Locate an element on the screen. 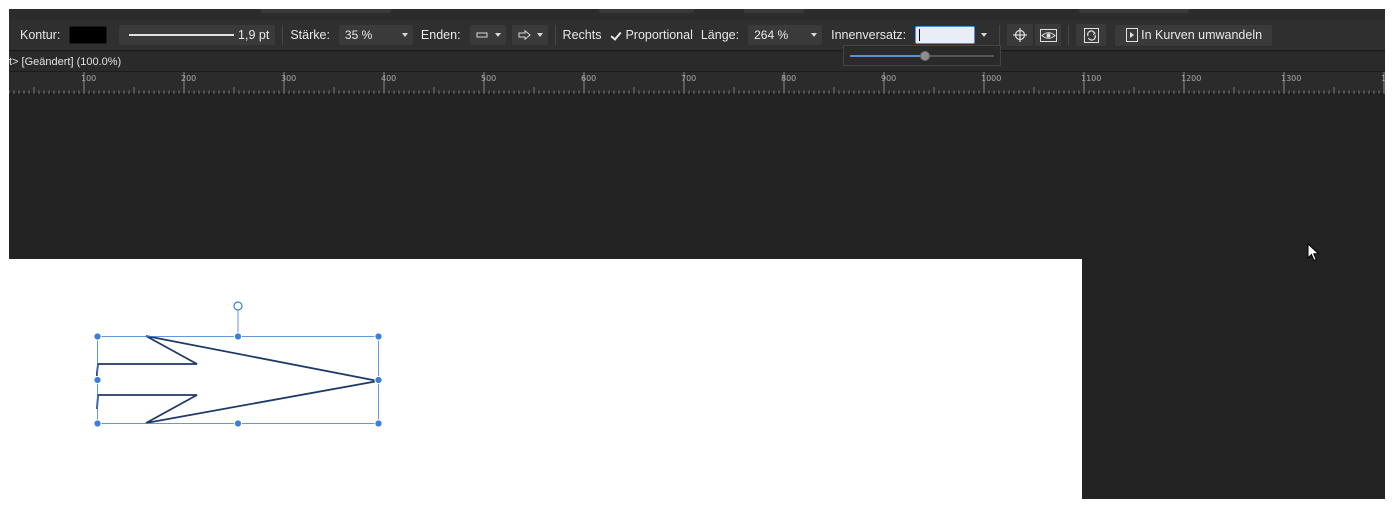 This screenshot has height=507, width=1393. resize-handle-bottom-left is located at coordinates (97, 423).